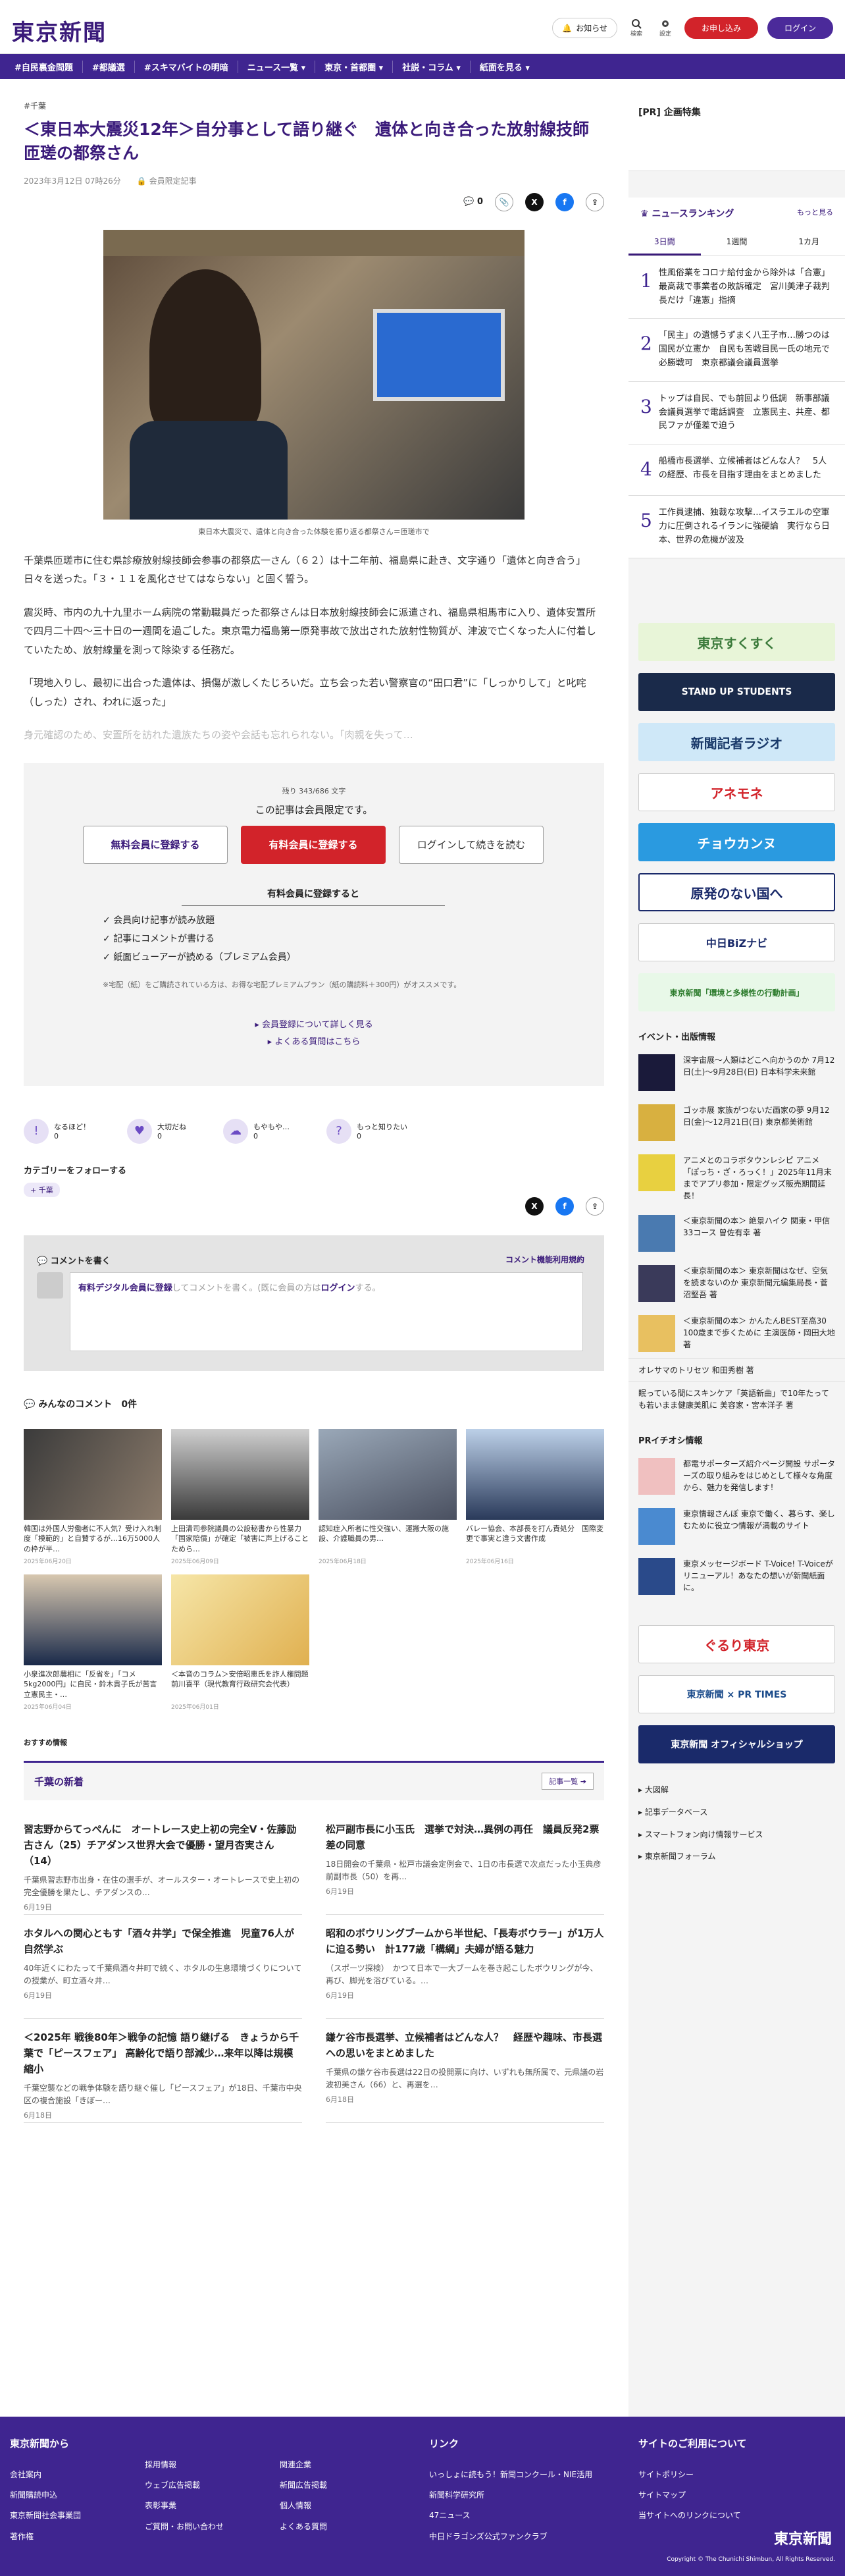 This screenshot has height=2576, width=845. I want to click on ad-banner: 新聞記者ラジオ, so click(737, 742).